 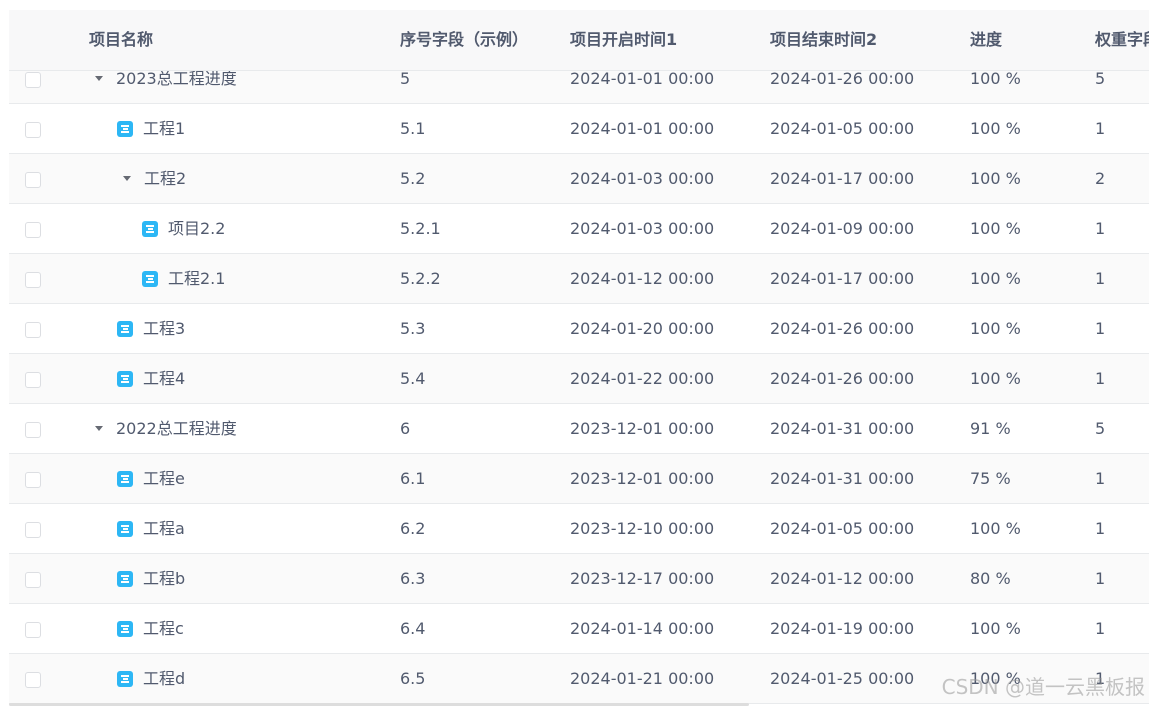 What do you see at coordinates (164, 528) in the screenshot?
I see `row-name: 工程a` at bounding box center [164, 528].